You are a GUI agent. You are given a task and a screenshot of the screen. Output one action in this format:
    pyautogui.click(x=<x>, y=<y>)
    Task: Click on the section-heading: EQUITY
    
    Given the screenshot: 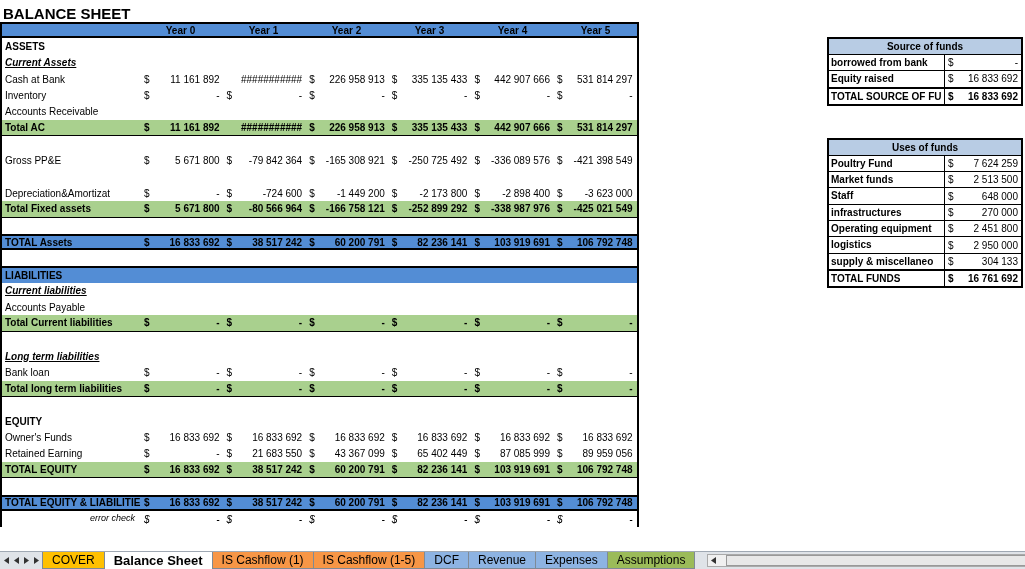 What is the action you would take?
    pyautogui.click(x=24, y=421)
    